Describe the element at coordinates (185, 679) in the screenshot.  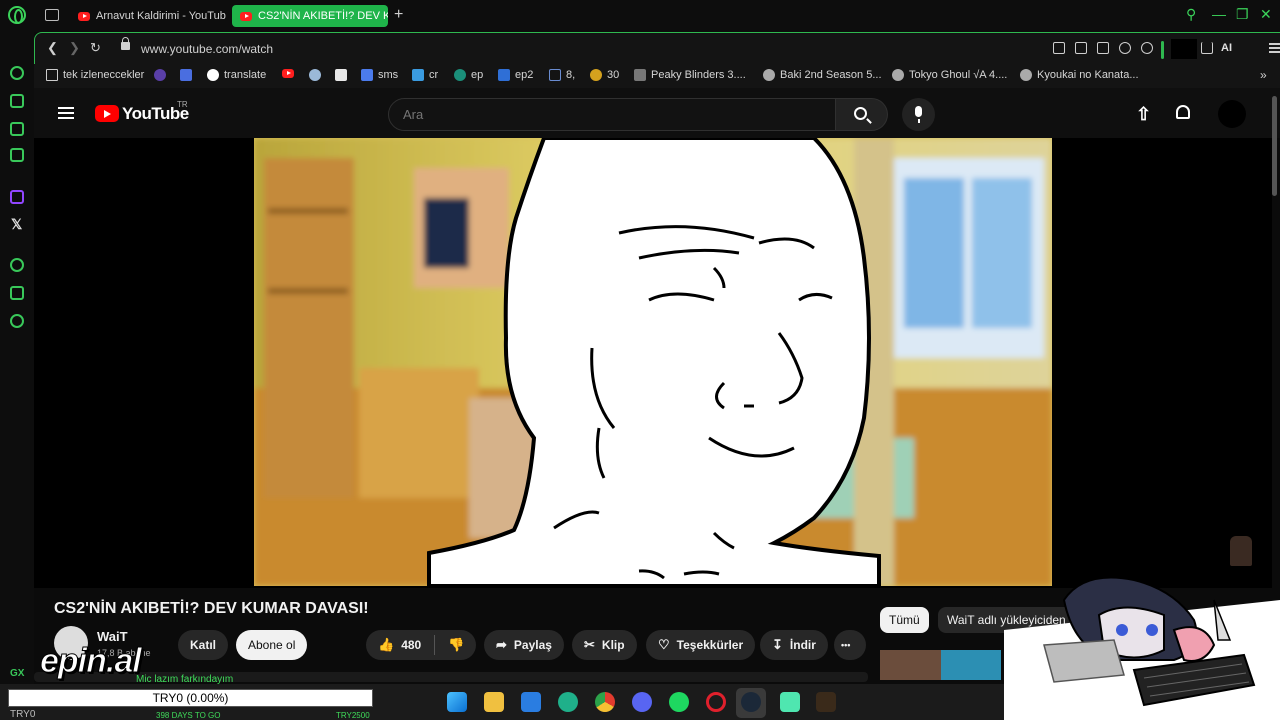
I see `mic-note-text: Mic lazım farkındayım` at that location.